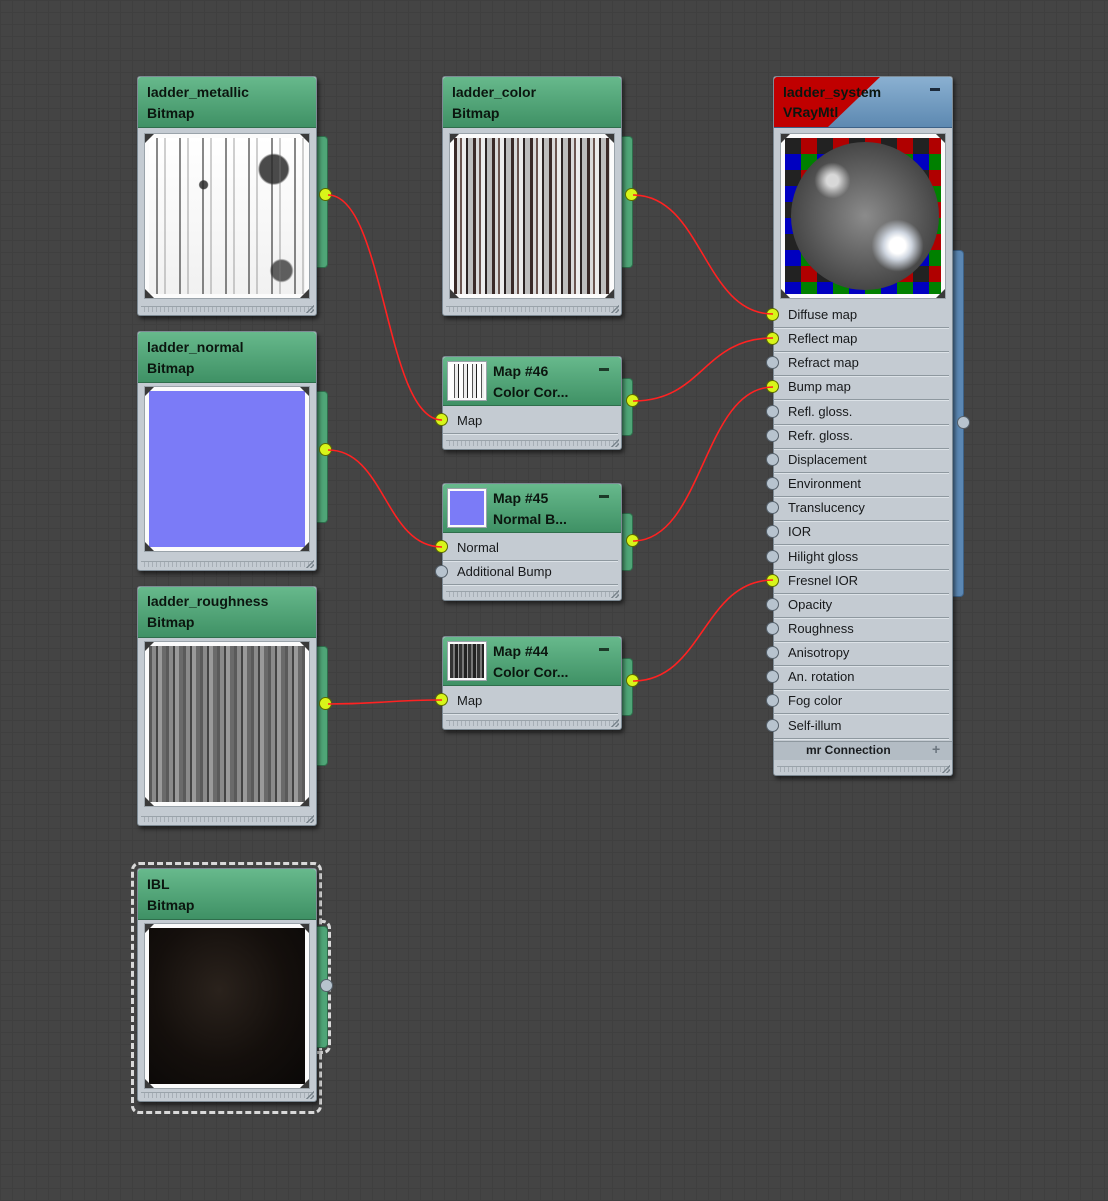  What do you see at coordinates (811, 112) in the screenshot?
I see `node-type: VRayMtl` at bounding box center [811, 112].